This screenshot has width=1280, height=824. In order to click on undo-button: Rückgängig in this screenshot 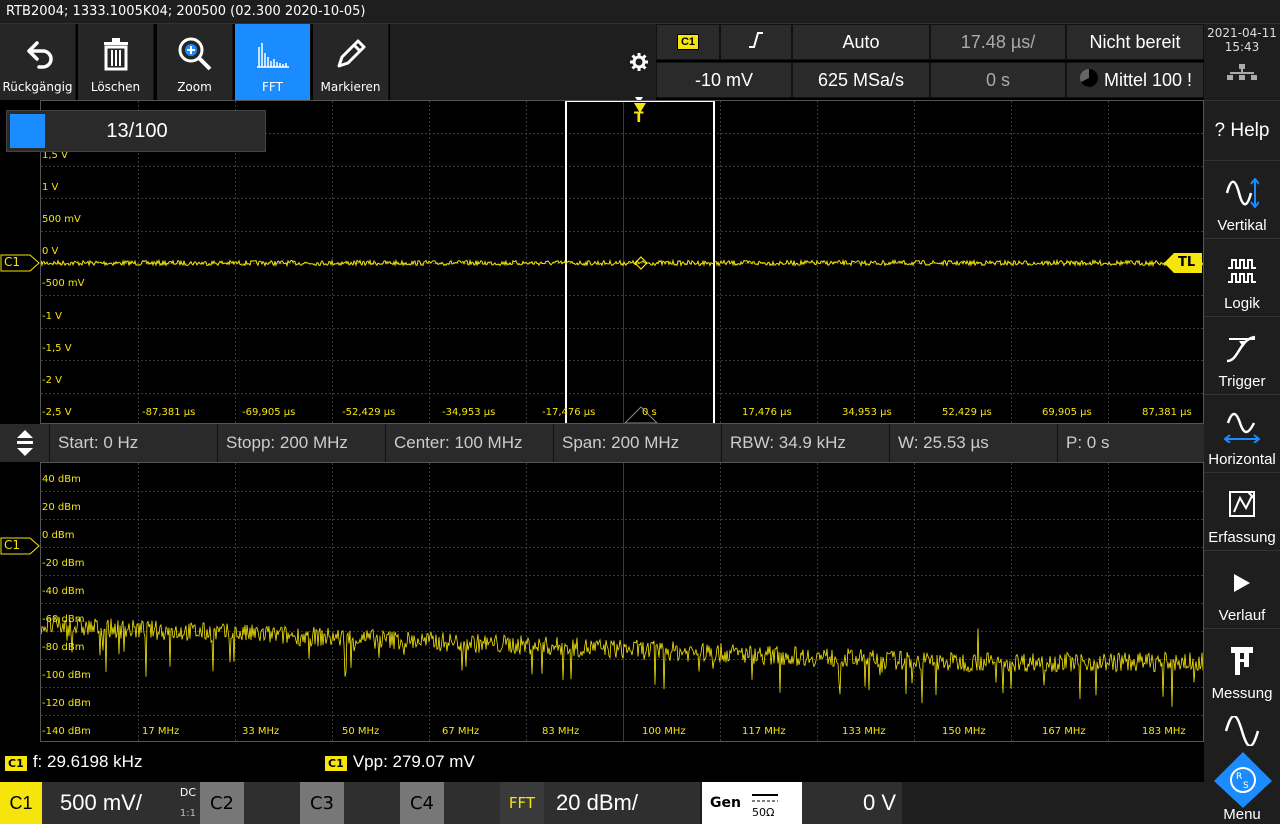, I will do `click(38, 62)`.